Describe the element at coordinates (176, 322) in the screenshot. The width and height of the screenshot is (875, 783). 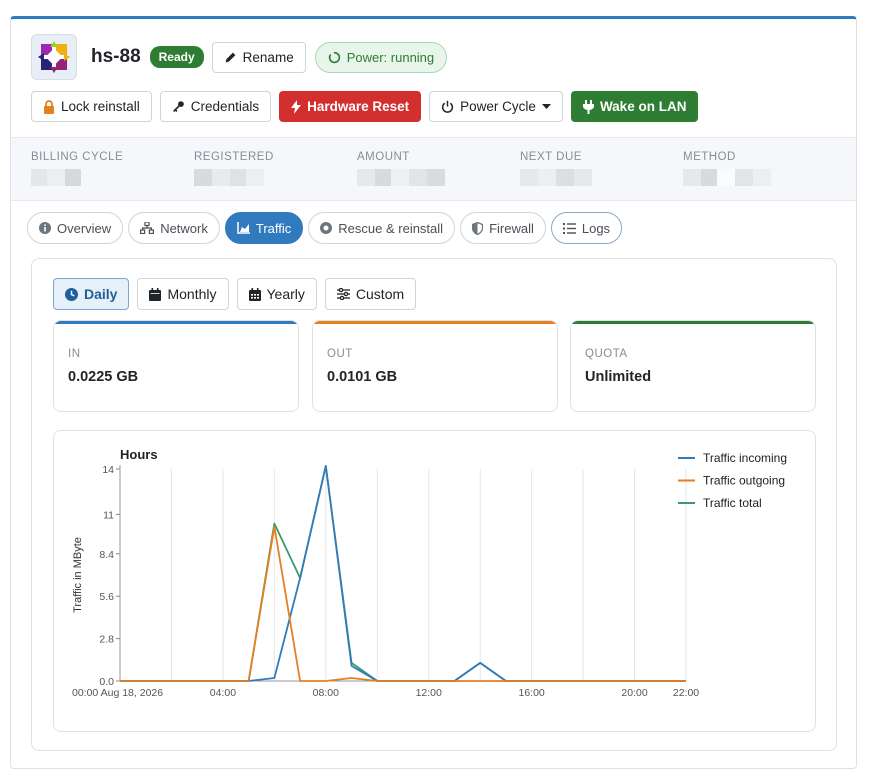
I see `in-accent-bar` at that location.